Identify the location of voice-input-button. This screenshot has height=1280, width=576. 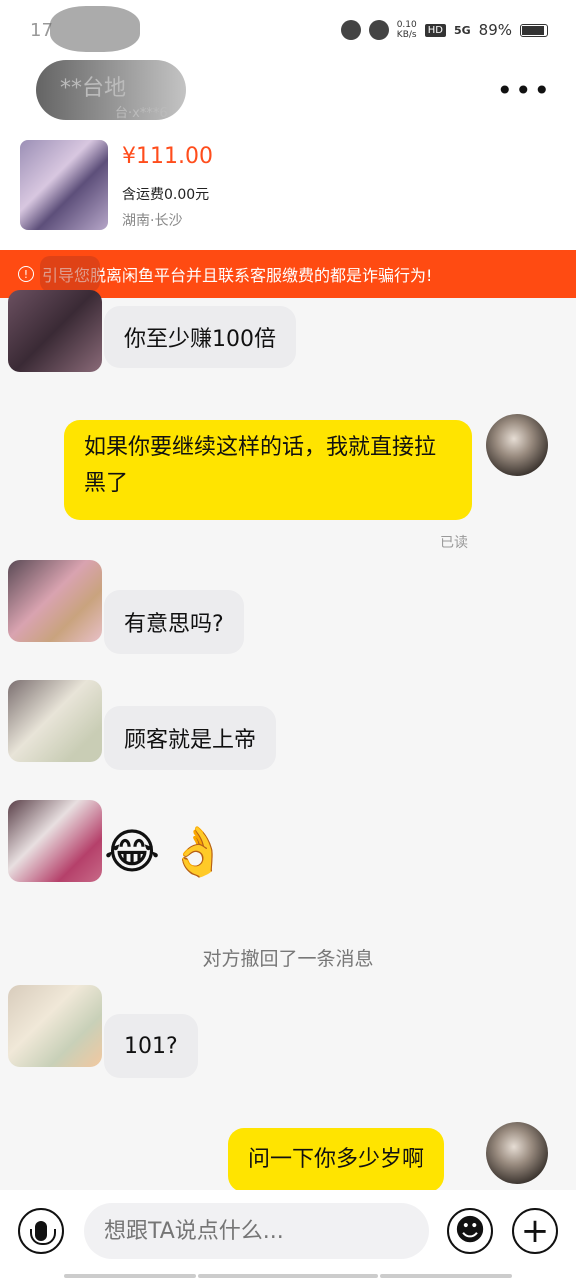
(41, 1231).